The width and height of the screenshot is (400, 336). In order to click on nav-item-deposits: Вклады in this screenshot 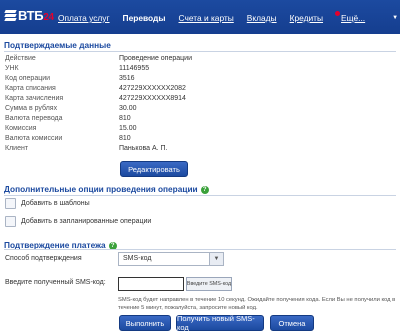, I will do `click(262, 18)`.